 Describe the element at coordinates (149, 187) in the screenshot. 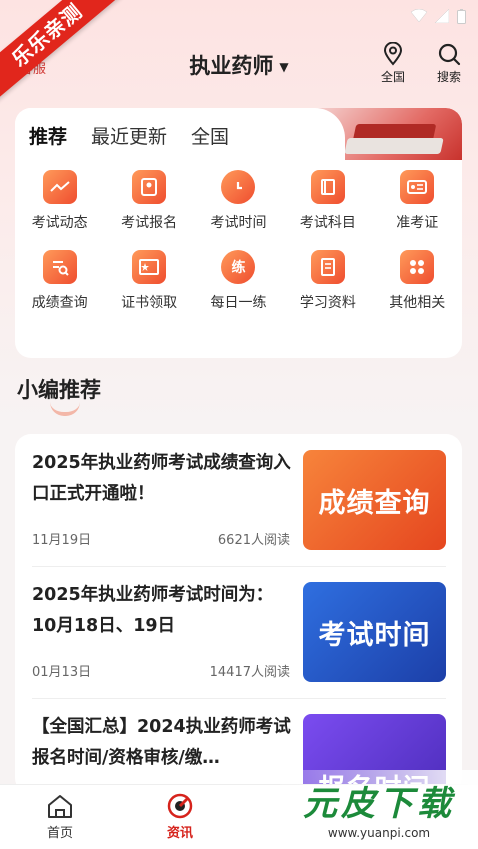

I see `id-card-icon` at that location.